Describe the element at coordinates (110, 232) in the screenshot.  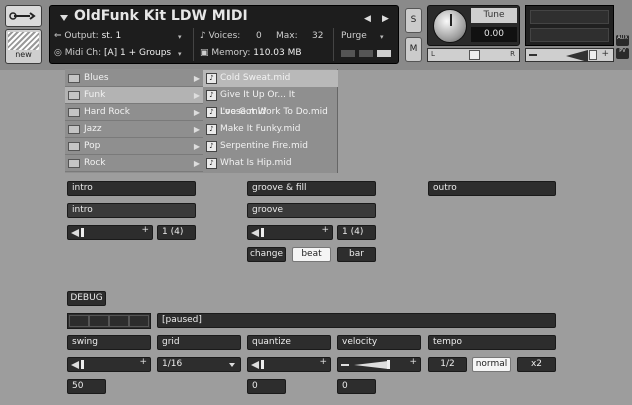
I see `intro-slider: +` at that location.